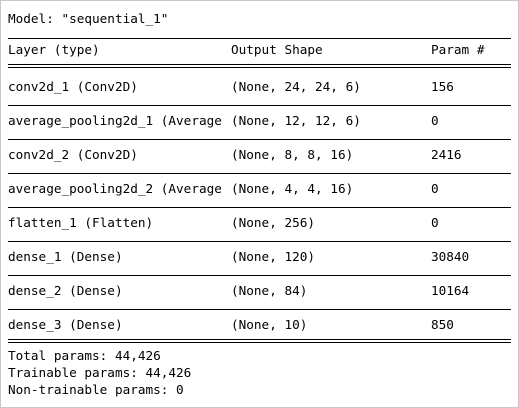 This screenshot has width=519, height=408. What do you see at coordinates (88, 18) in the screenshot?
I see `model-title: Model: "sequential_1"` at bounding box center [88, 18].